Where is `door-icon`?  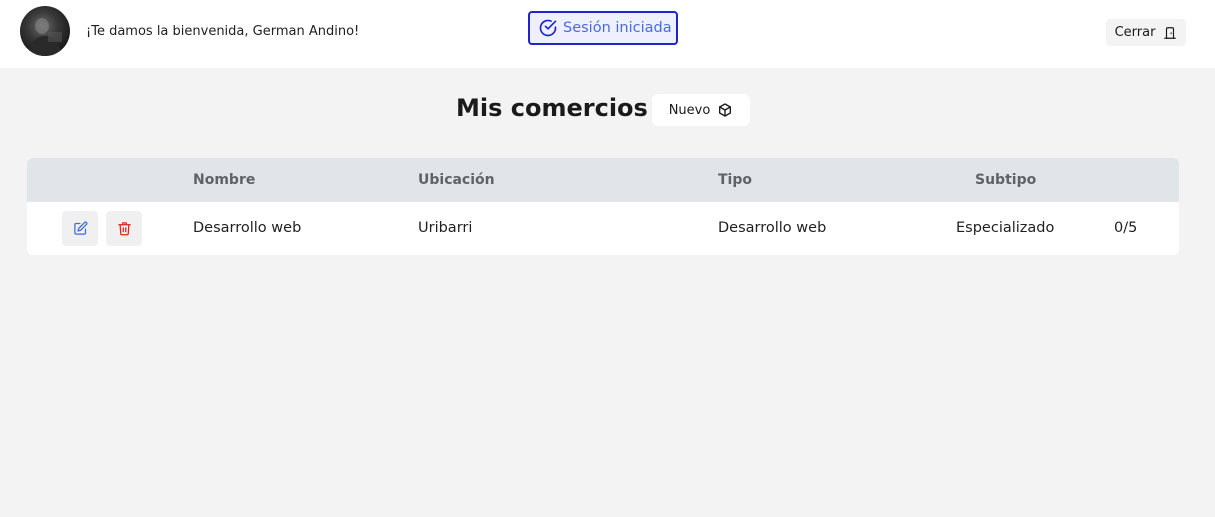 door-icon is located at coordinates (1170, 32).